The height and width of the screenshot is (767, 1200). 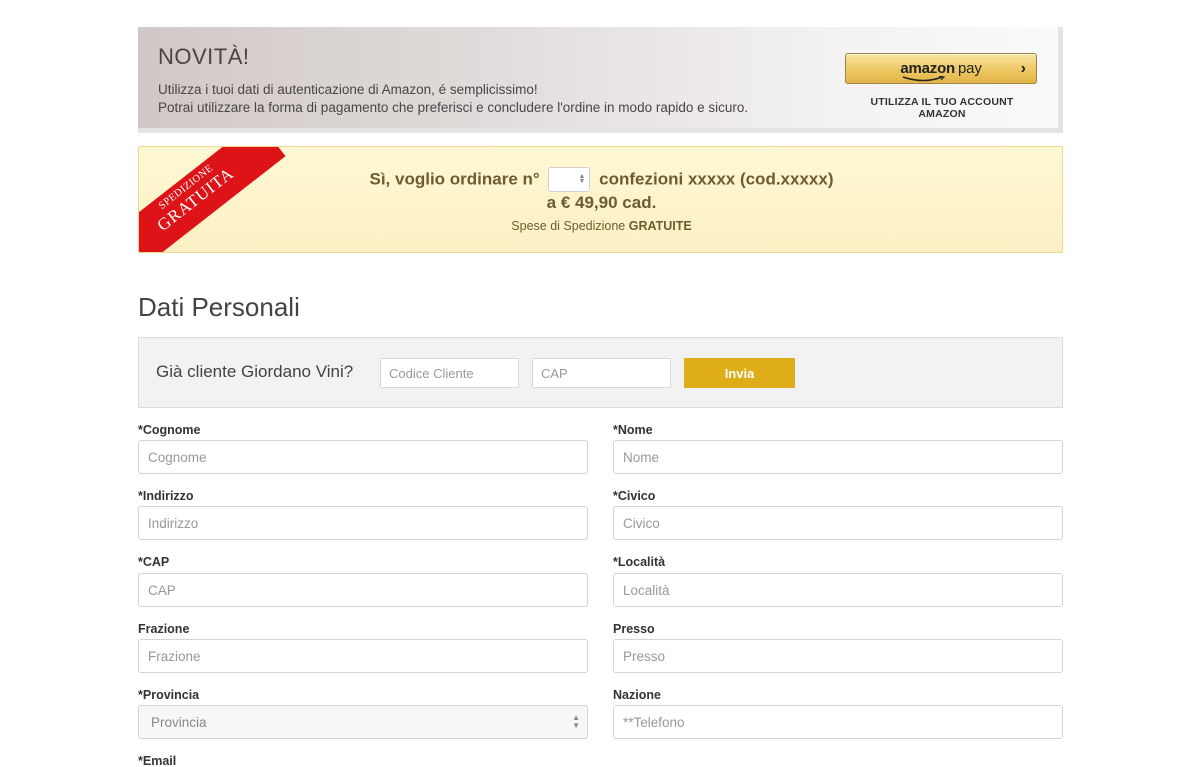 I want to click on existing-client-box: Già cliente Giordano Vini? Invia, so click(x=600, y=372).